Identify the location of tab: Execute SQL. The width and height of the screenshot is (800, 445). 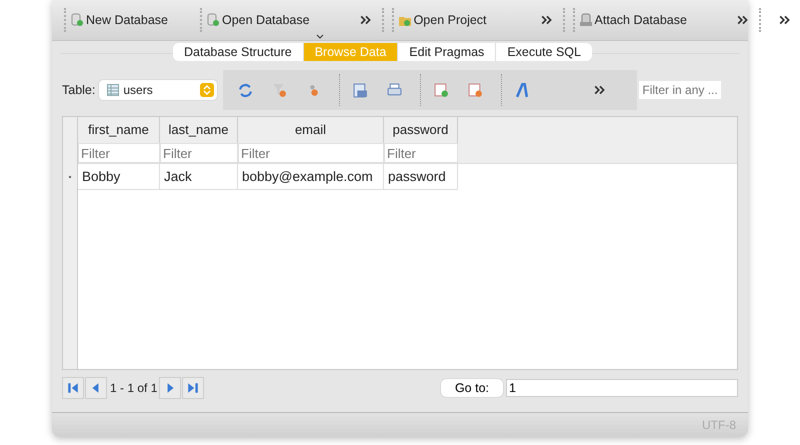
(544, 52).